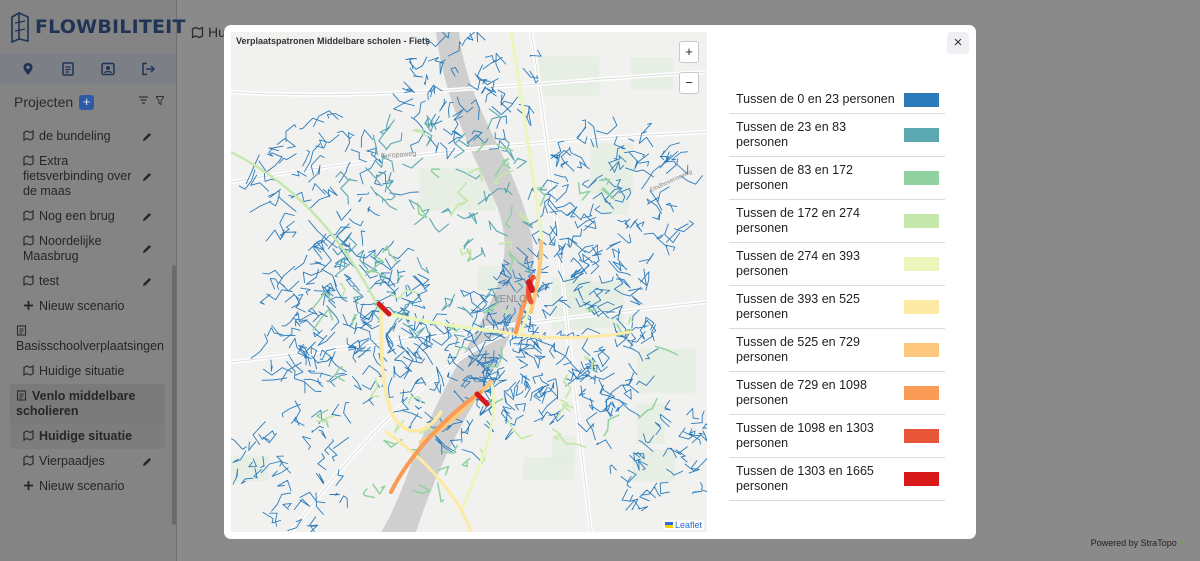  I want to click on map-street-label: Eindhovenseweg, so click(671, 181).